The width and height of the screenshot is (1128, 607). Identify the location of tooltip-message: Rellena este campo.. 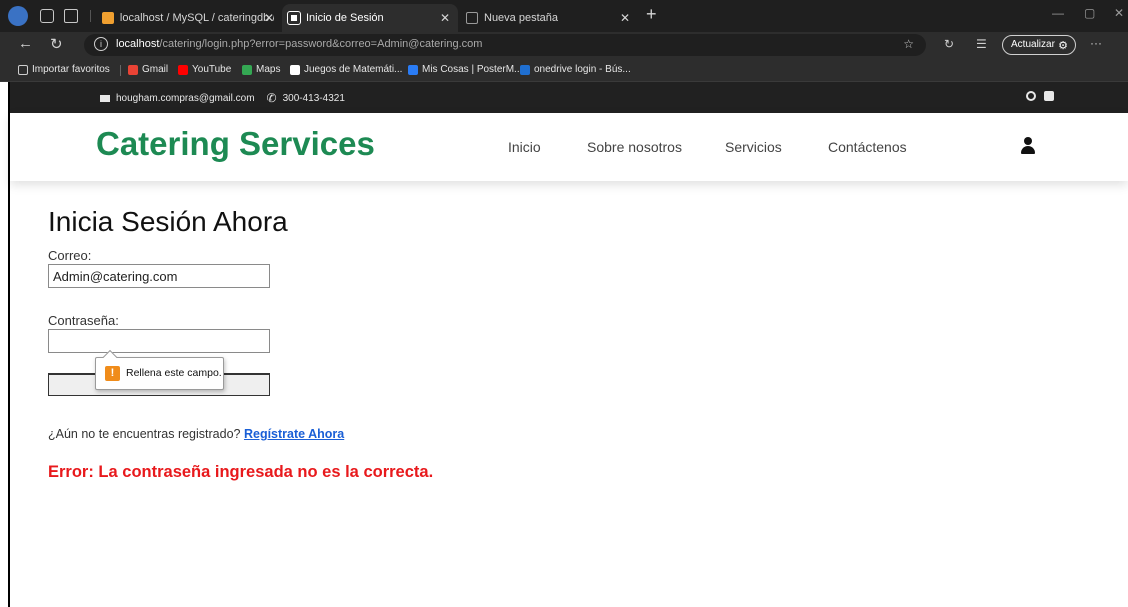
(174, 373).